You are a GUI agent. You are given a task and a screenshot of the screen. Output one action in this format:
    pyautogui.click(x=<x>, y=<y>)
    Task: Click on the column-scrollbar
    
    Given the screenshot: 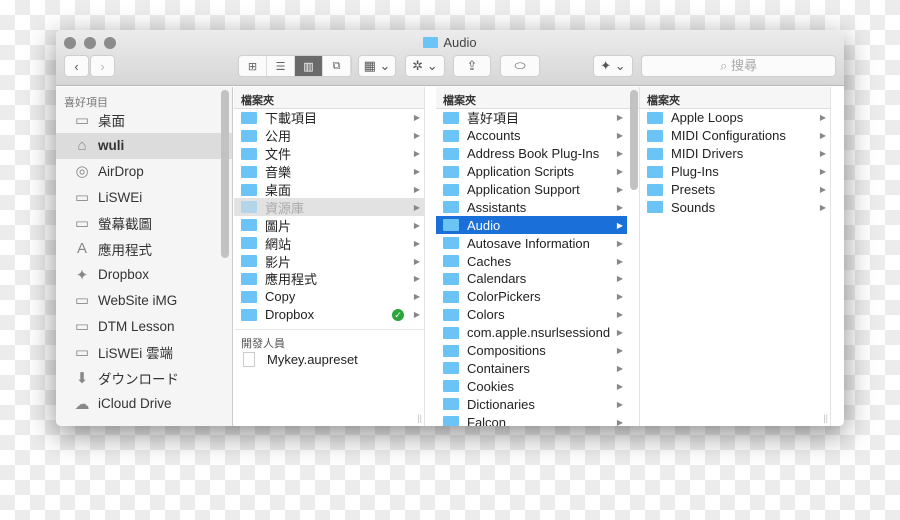 What is the action you would take?
    pyautogui.click(x=634, y=140)
    